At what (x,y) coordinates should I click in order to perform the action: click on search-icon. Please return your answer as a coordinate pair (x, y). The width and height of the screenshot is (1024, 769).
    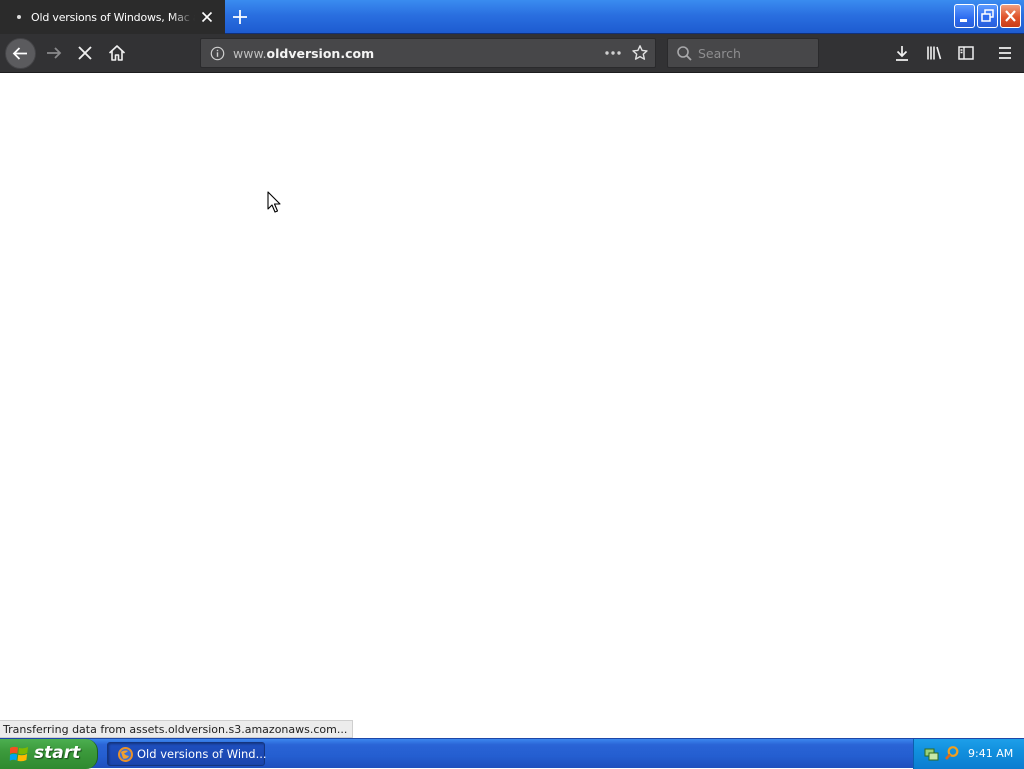
    Looking at the image, I should click on (684, 53).